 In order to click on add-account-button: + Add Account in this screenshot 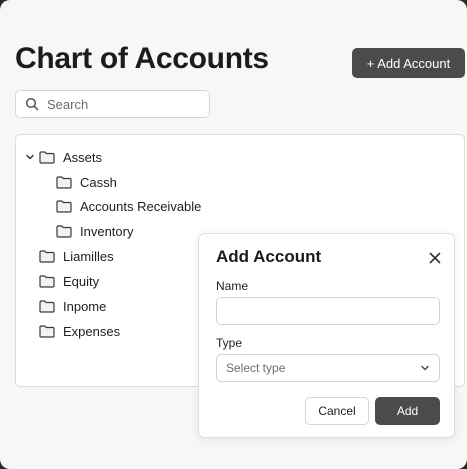, I will do `click(408, 63)`.